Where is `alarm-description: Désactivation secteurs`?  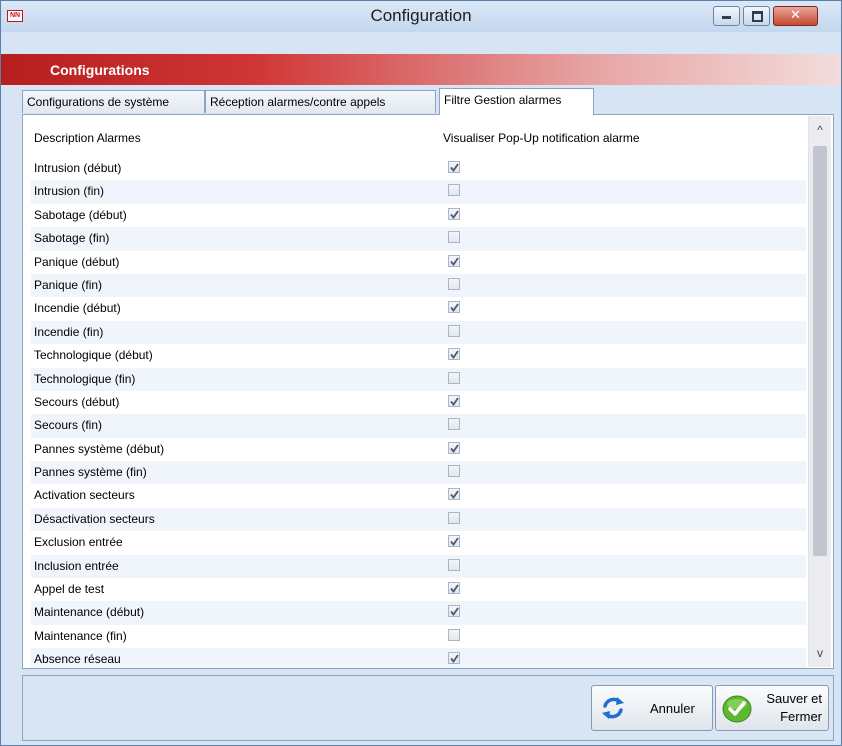
alarm-description: Désactivation secteurs is located at coordinates (94, 518).